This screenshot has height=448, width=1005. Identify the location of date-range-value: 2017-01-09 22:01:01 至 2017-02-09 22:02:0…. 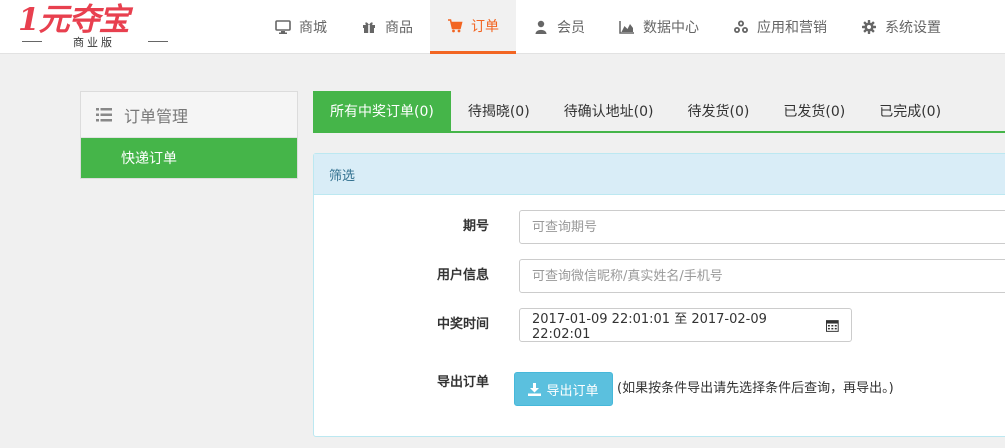
(649, 327).